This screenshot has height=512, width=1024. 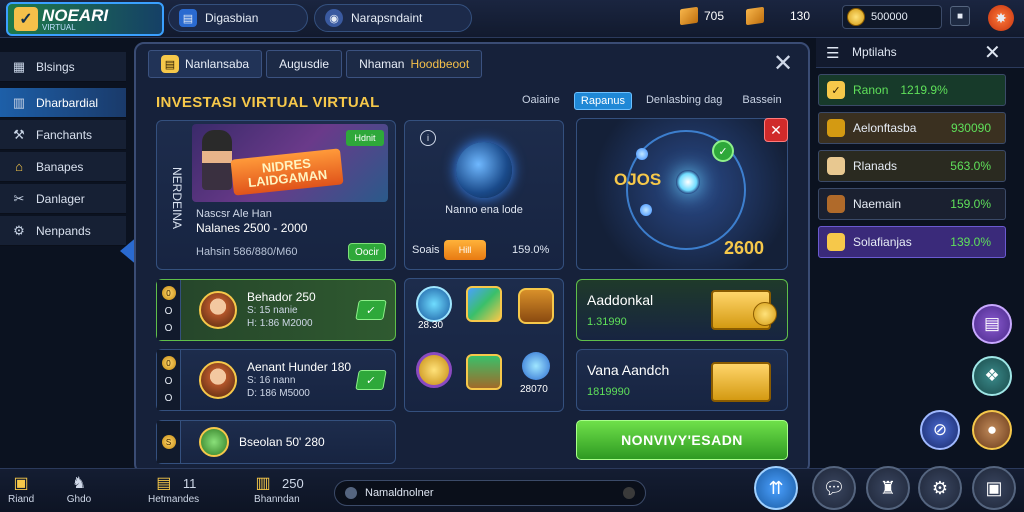 I want to click on chest-icon, so click(x=484, y=372).